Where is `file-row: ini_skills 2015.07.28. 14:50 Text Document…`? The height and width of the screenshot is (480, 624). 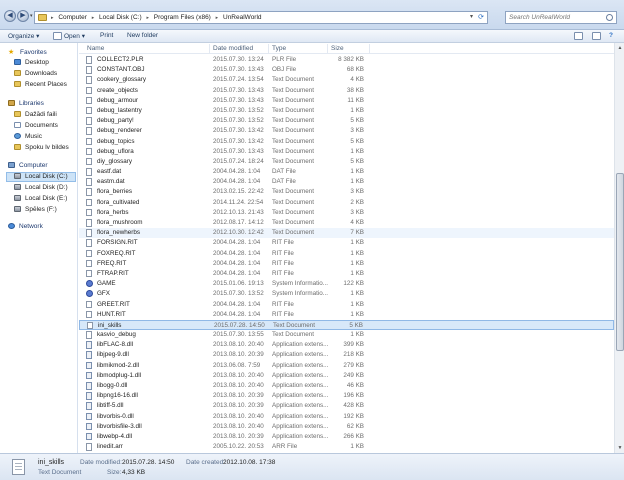
file-row: ini_skills 2015.07.28. 14:50 Text Document… is located at coordinates (346, 325).